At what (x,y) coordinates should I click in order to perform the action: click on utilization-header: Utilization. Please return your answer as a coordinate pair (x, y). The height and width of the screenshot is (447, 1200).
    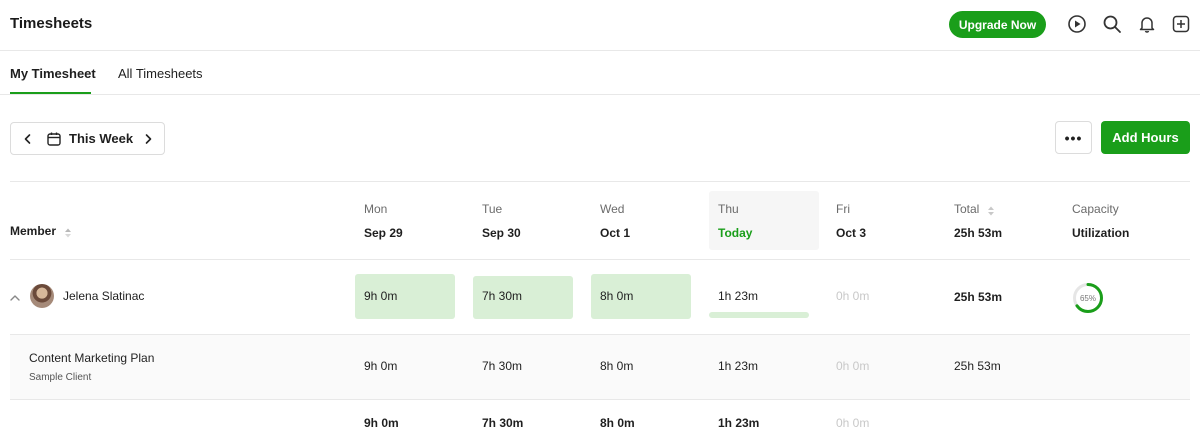
    Looking at the image, I should click on (1101, 233).